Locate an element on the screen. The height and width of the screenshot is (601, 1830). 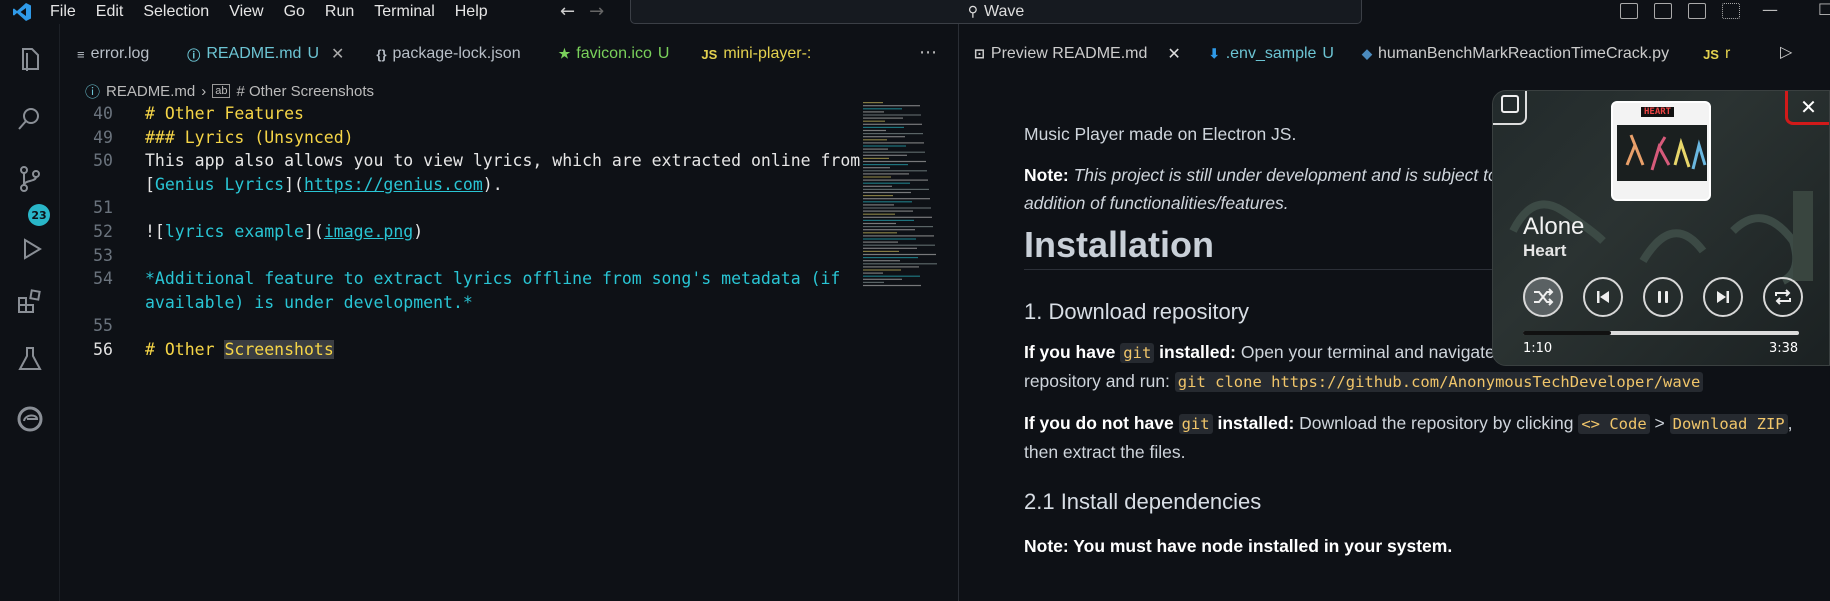
menu-item-selection: Selection is located at coordinates (176, 12).